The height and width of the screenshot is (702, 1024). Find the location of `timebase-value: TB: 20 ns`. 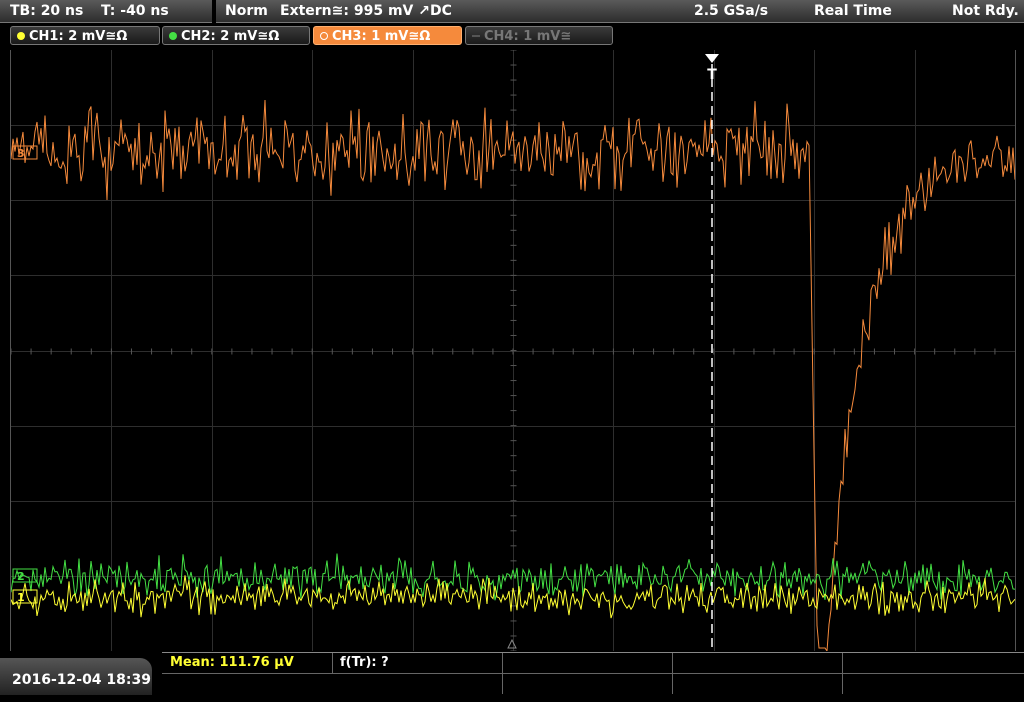

timebase-value: TB: 20 ns is located at coordinates (47, 11).